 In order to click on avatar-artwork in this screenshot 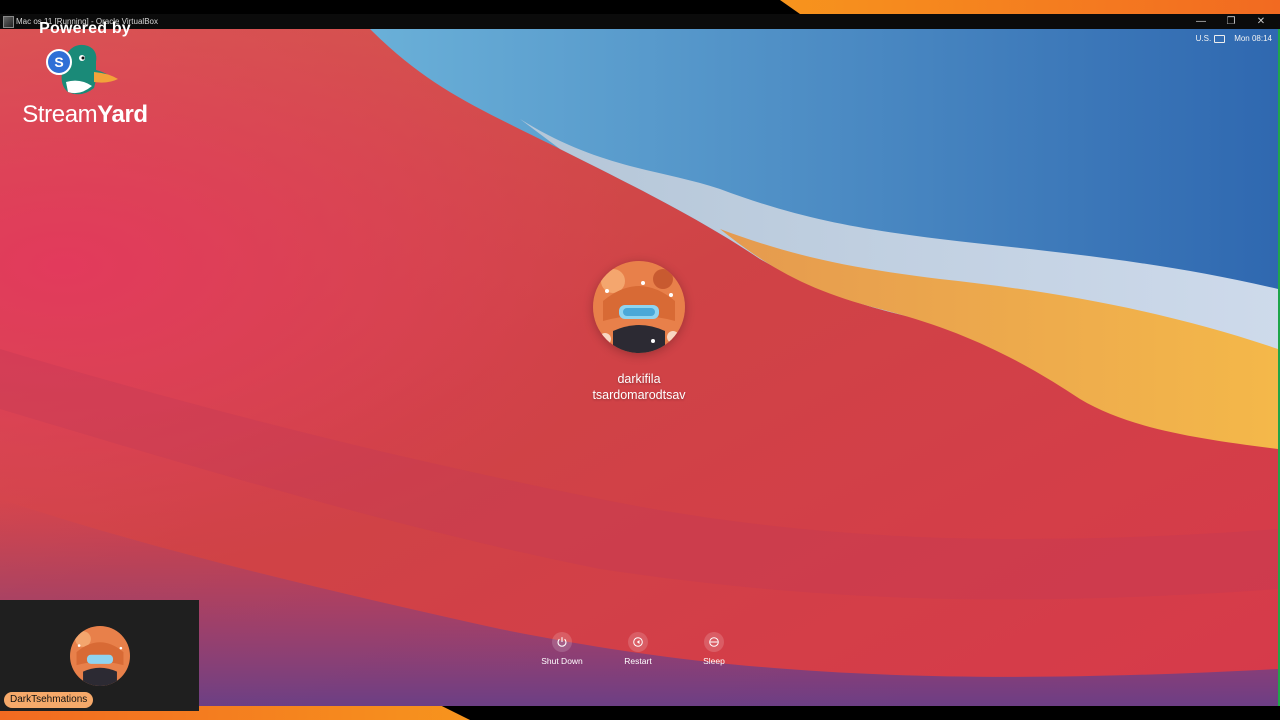, I will do `click(639, 307)`.